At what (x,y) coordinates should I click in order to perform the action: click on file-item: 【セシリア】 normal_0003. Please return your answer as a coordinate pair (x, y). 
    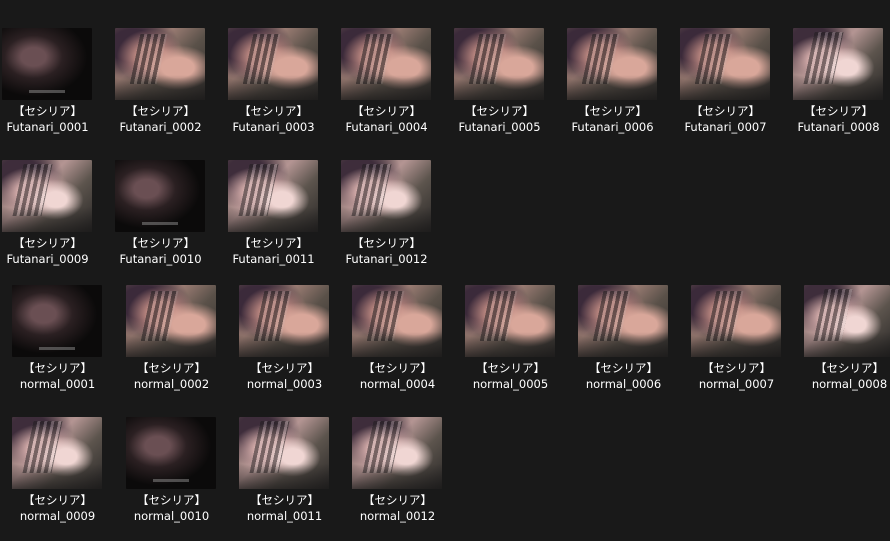
    Looking at the image, I should click on (295, 347).